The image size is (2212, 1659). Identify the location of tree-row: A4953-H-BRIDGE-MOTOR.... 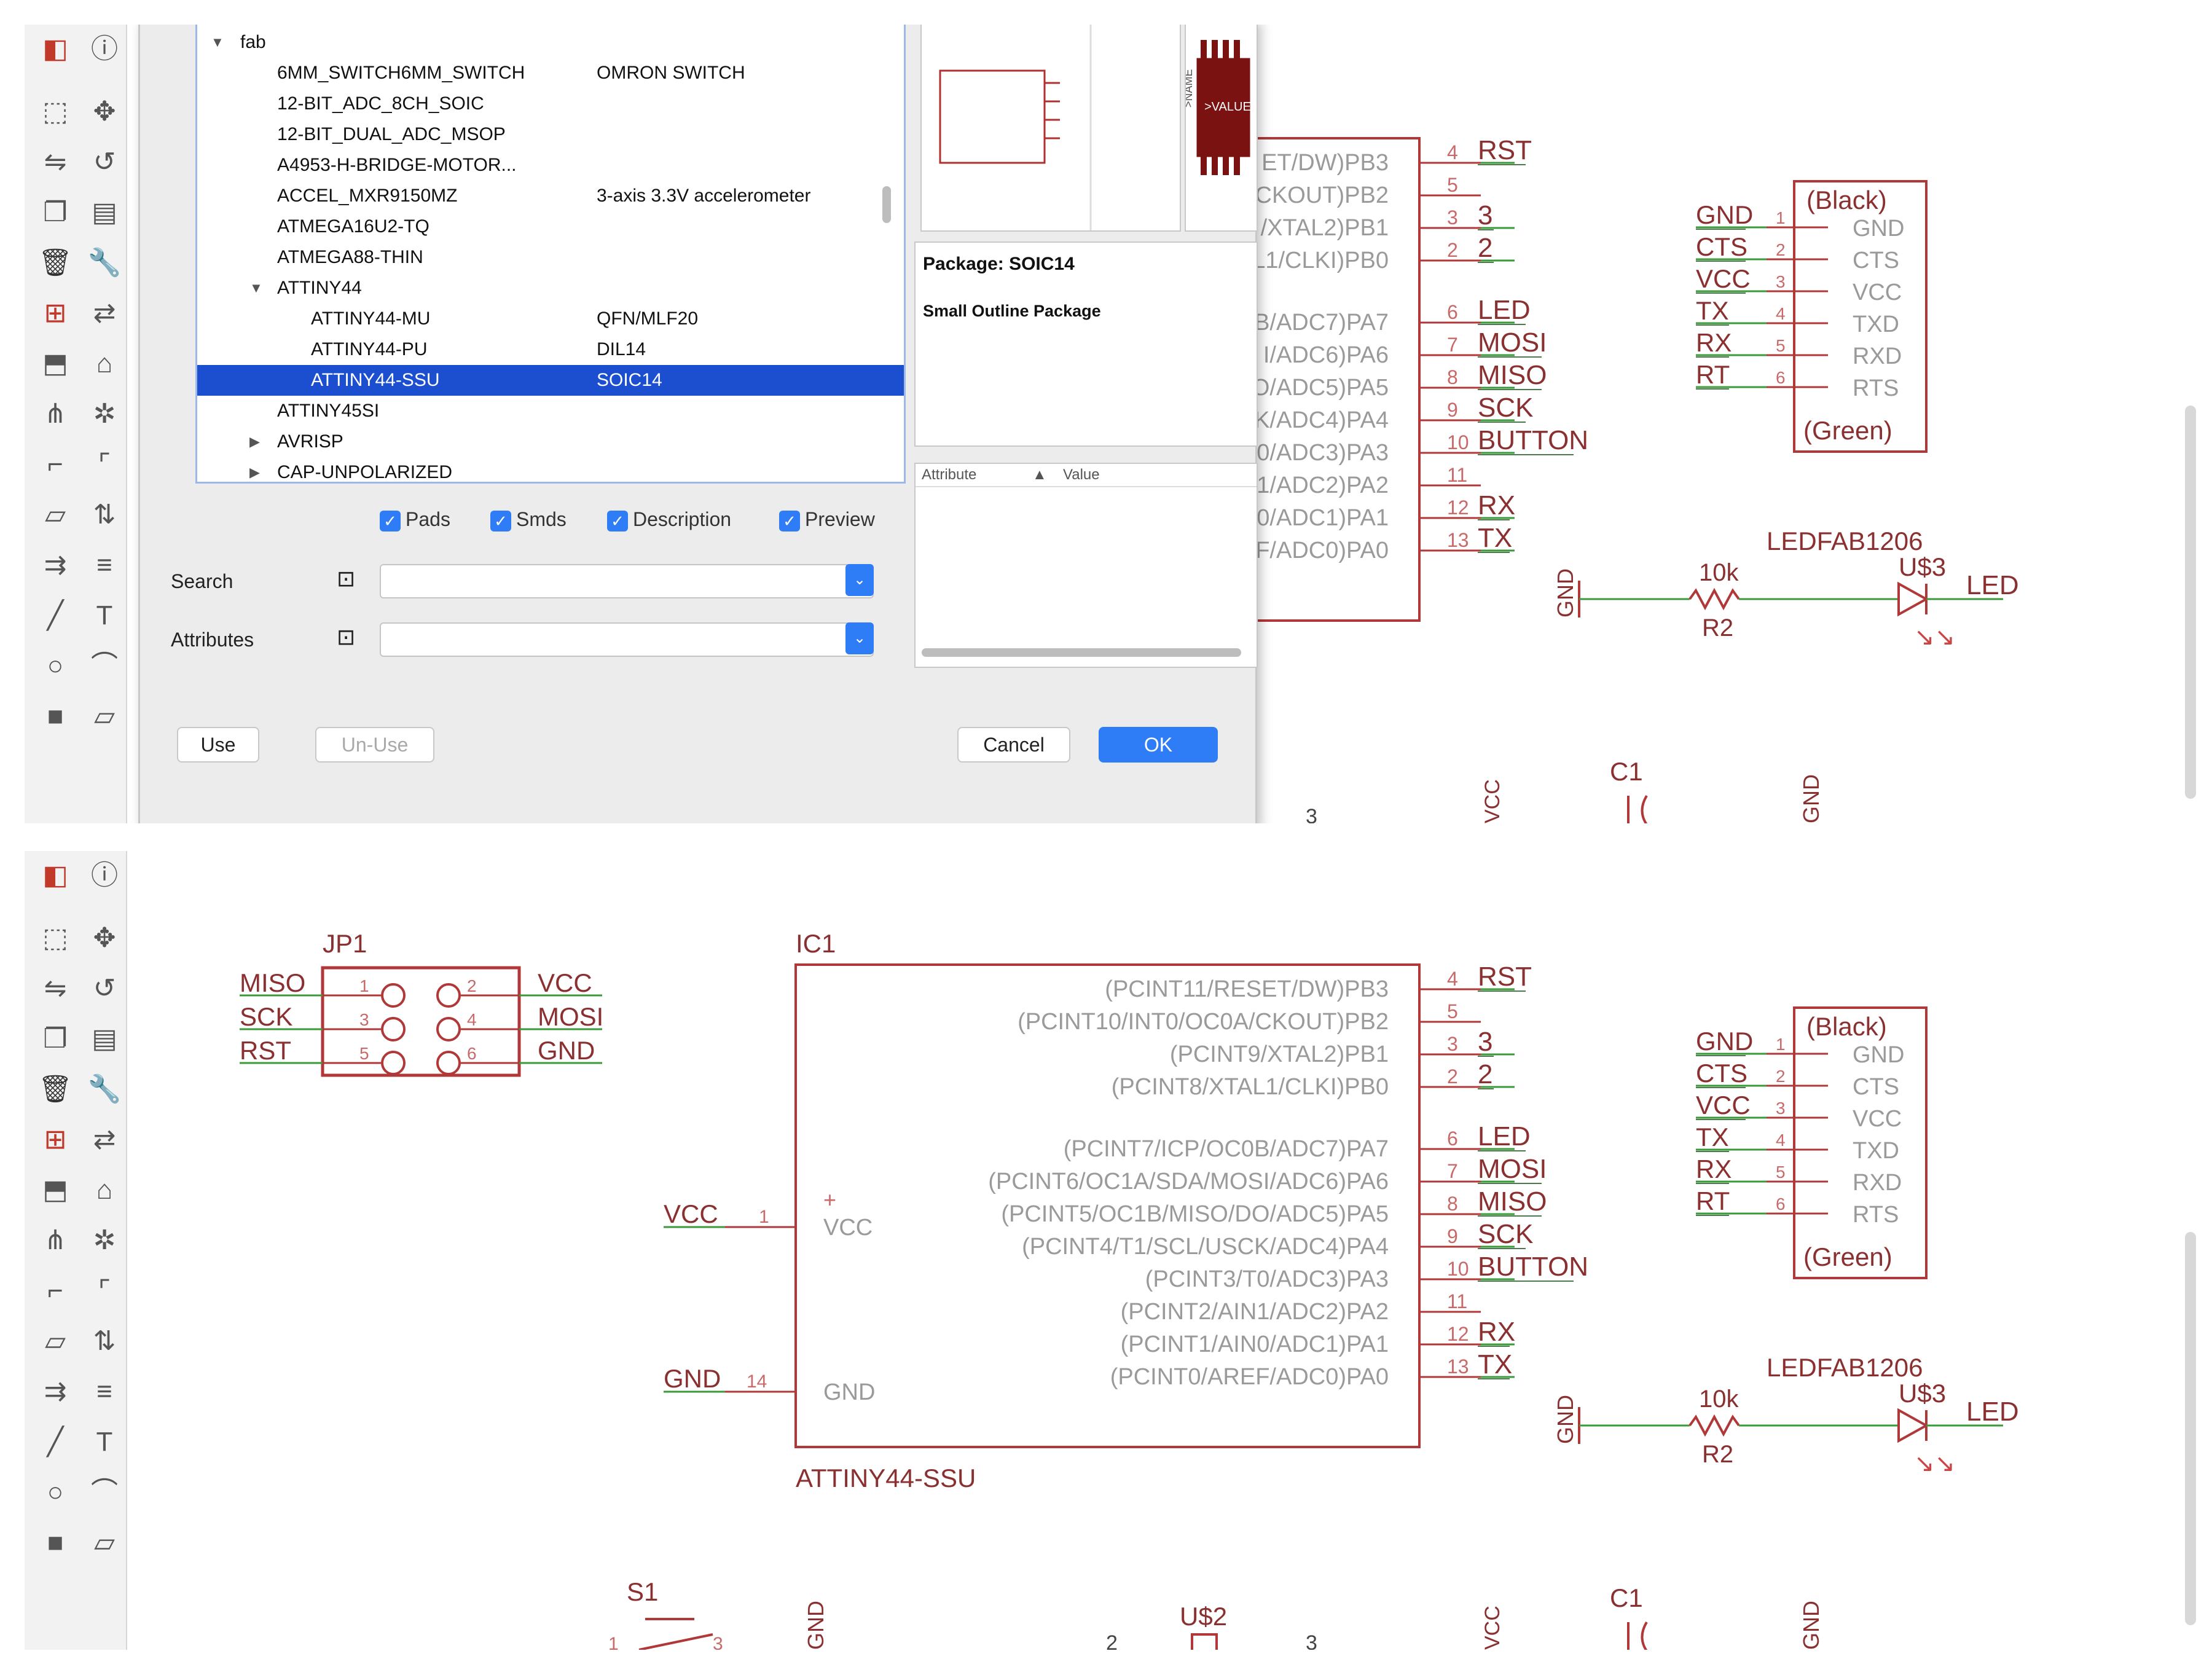
(550, 165).